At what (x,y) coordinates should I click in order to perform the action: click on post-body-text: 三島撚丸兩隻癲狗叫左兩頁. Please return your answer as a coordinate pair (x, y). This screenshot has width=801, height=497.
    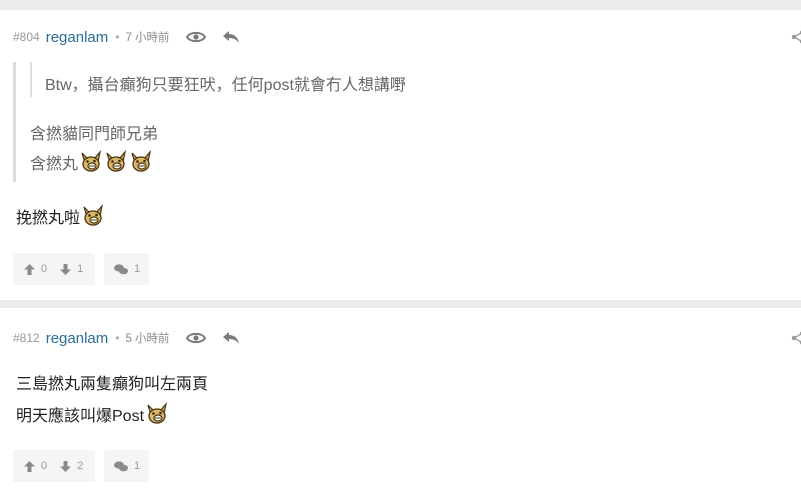
    Looking at the image, I should click on (112, 384).